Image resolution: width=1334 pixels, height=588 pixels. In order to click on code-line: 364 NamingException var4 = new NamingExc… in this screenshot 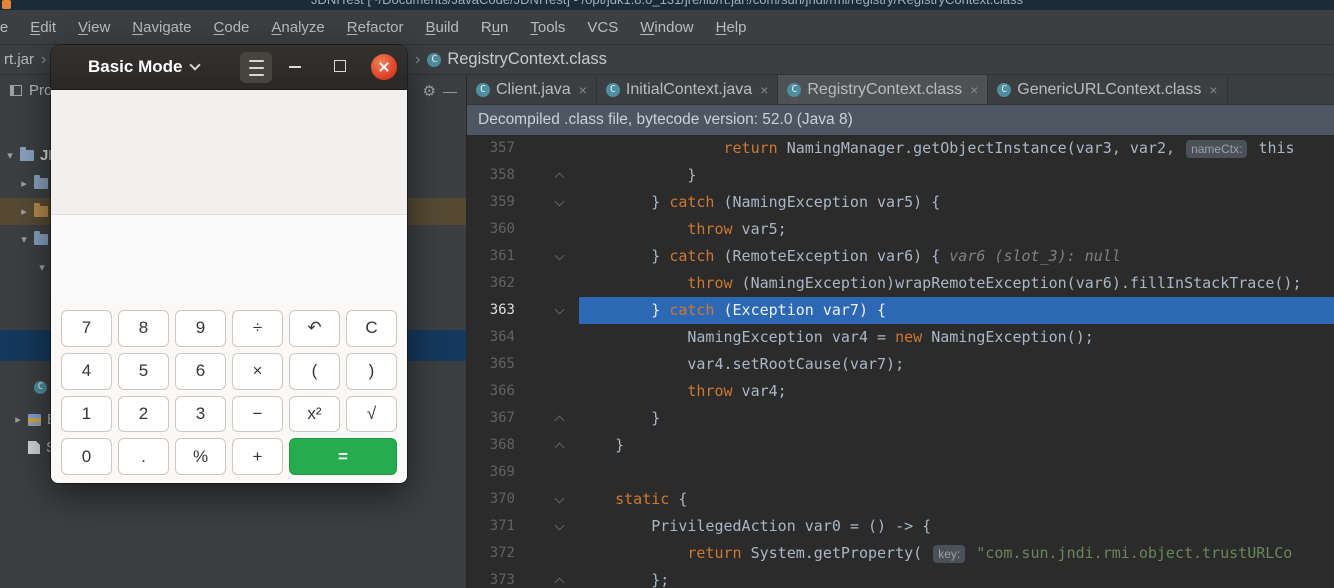, I will do `click(900, 337)`.